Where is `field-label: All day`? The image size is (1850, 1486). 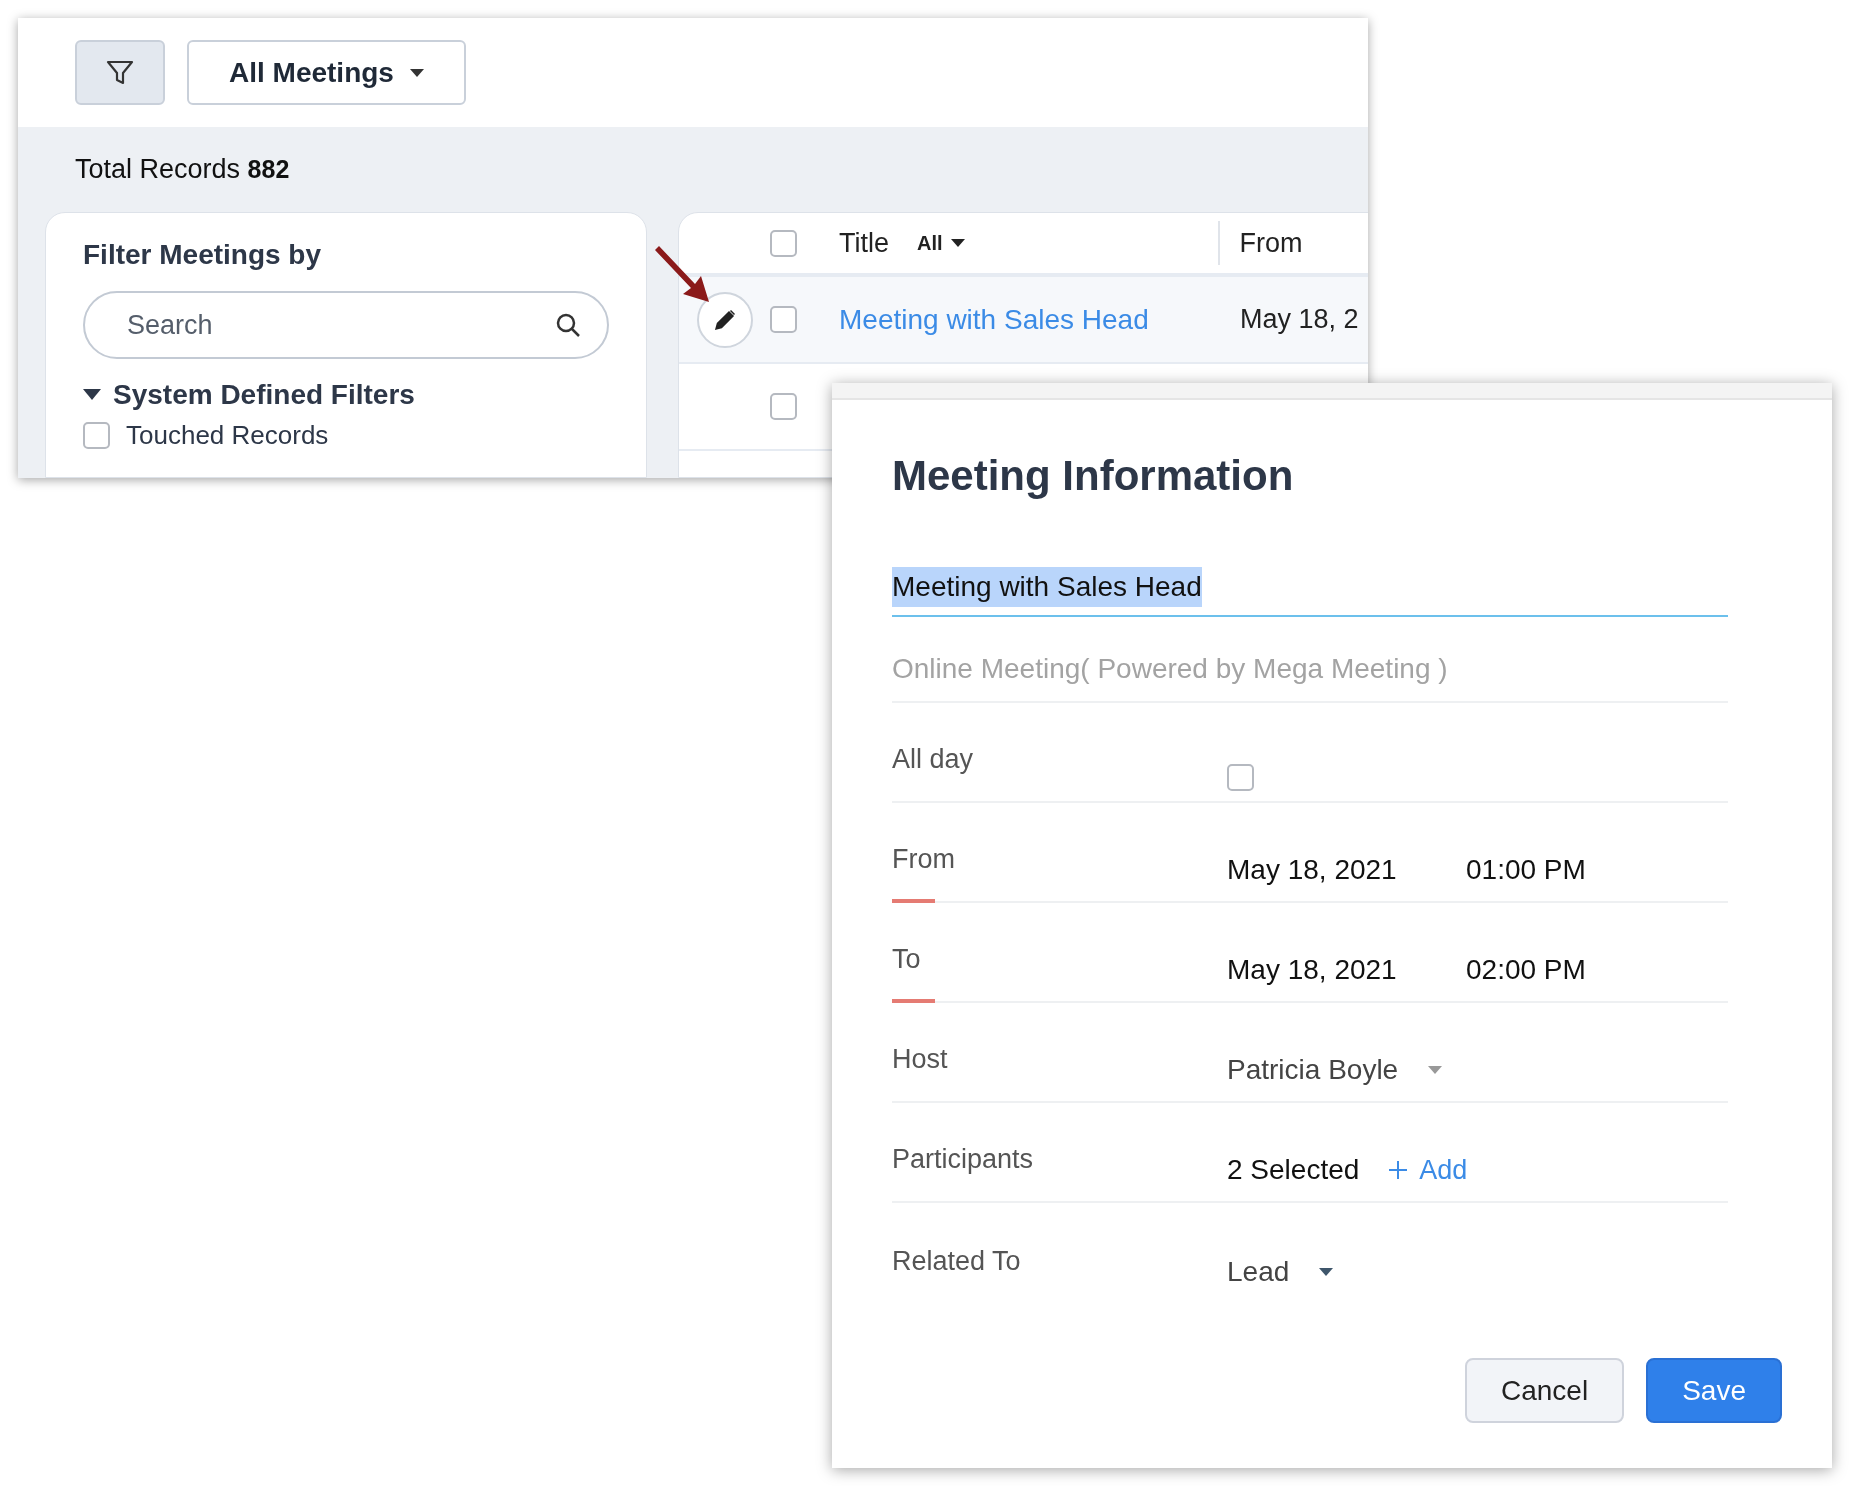 field-label: All day is located at coordinates (933, 759).